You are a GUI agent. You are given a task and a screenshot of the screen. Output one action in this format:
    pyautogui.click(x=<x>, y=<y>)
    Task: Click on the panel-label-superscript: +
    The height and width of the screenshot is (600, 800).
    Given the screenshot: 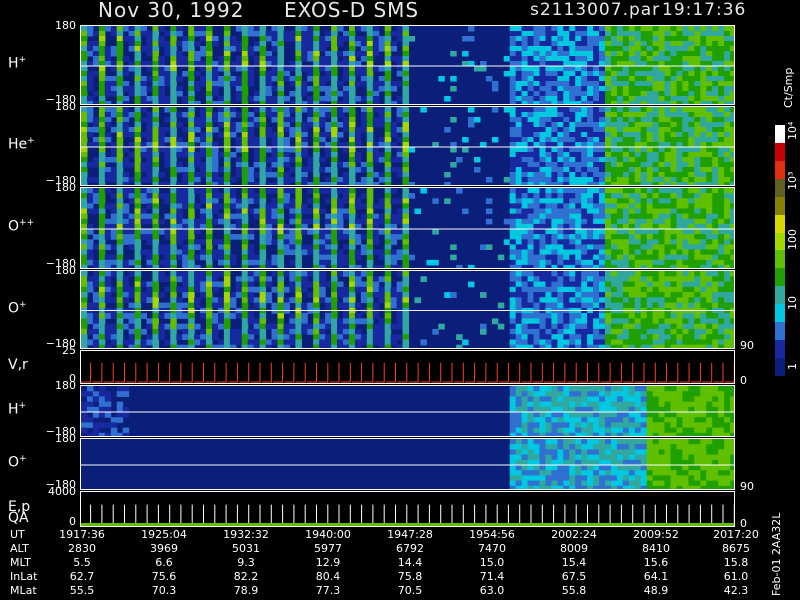 What is the action you would take?
    pyautogui.click(x=31, y=141)
    